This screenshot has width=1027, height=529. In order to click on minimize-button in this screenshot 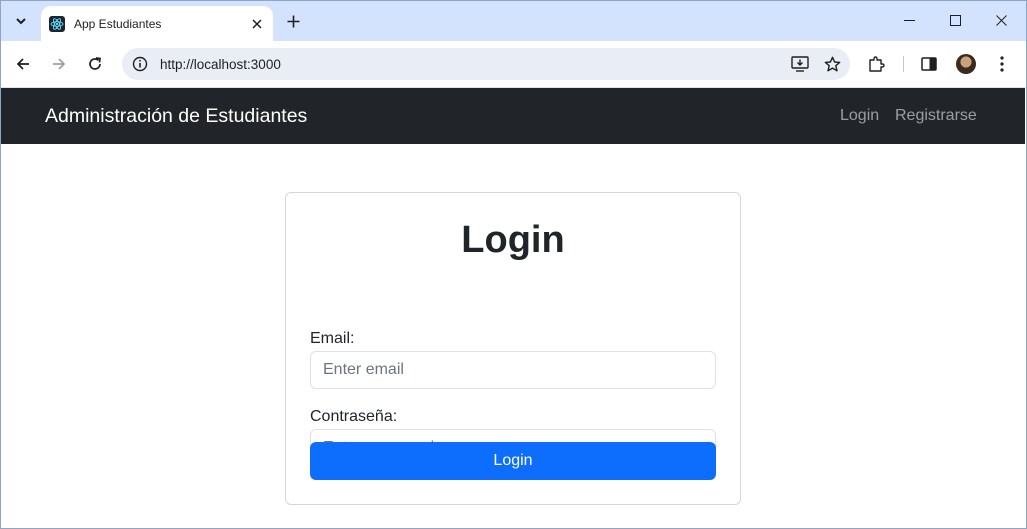, I will do `click(909, 20)`.